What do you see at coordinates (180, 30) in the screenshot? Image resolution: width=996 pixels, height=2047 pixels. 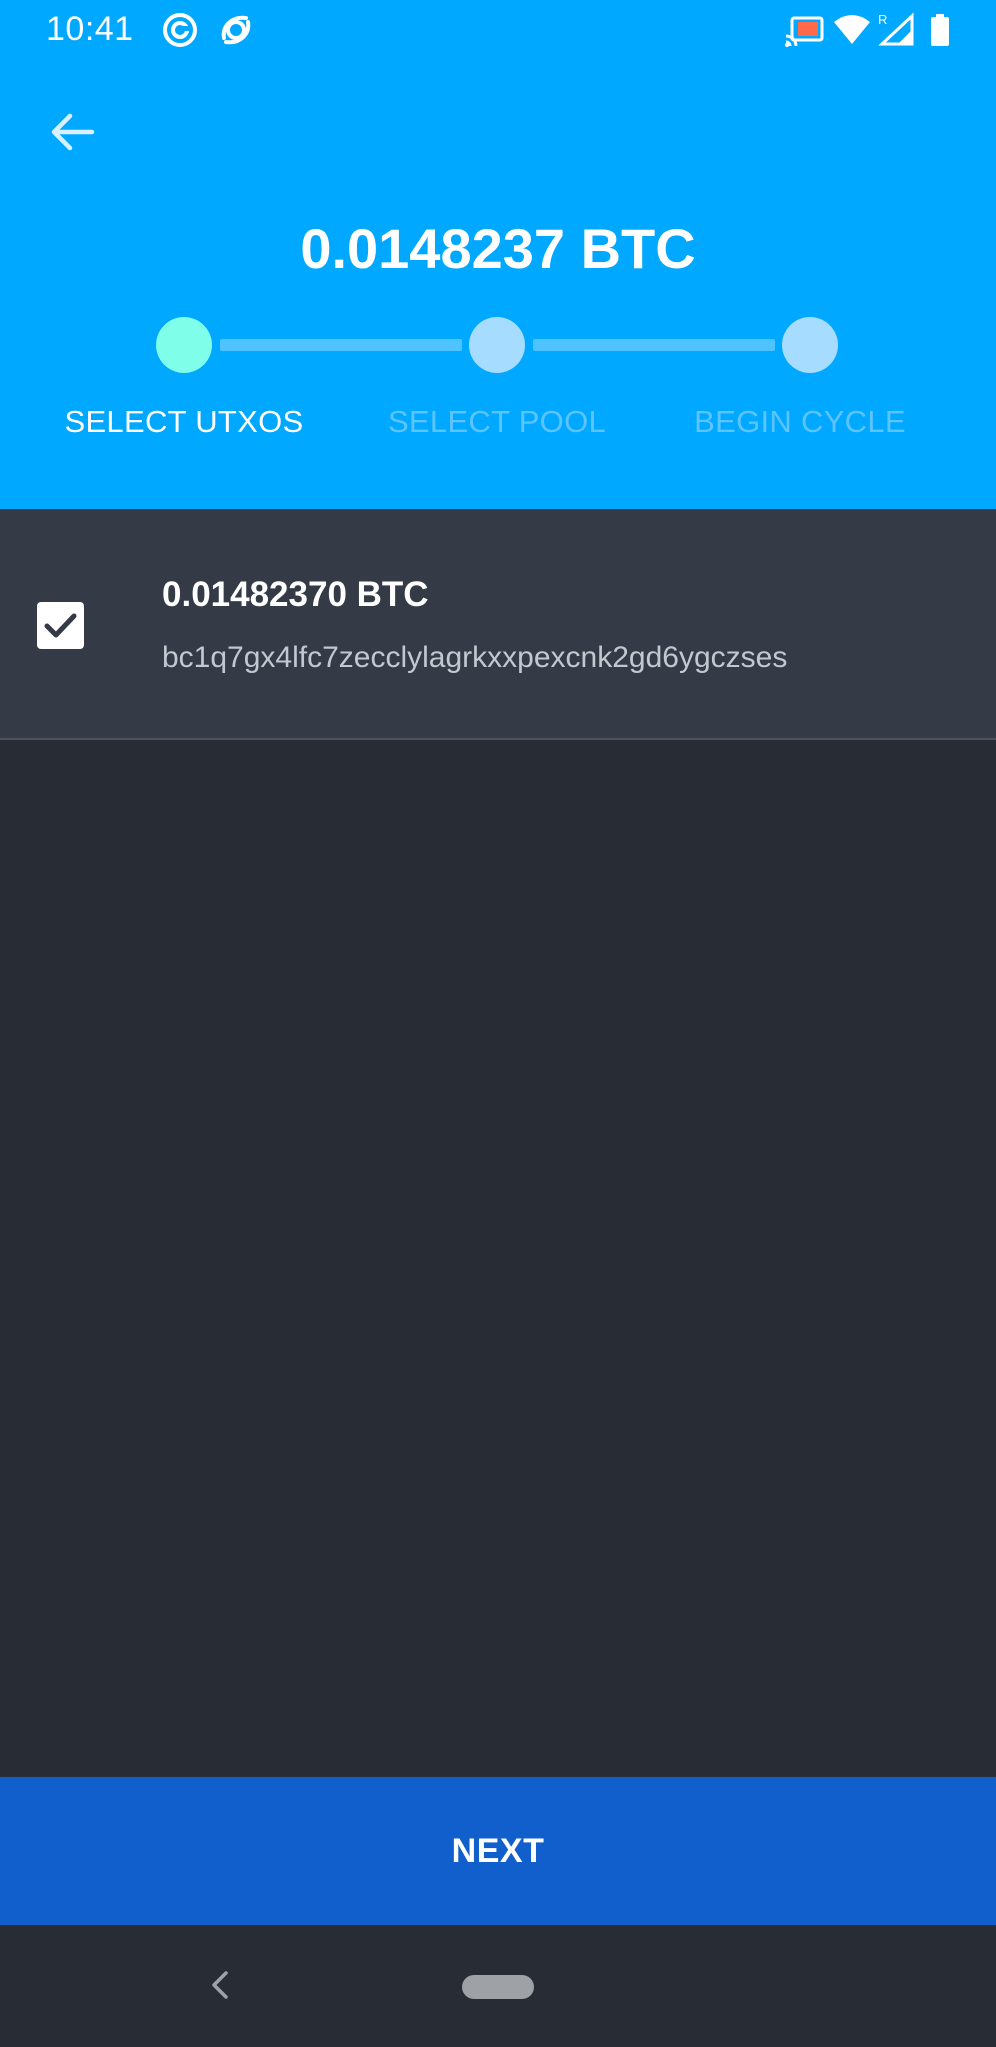 I see `circle-app-icon` at bounding box center [180, 30].